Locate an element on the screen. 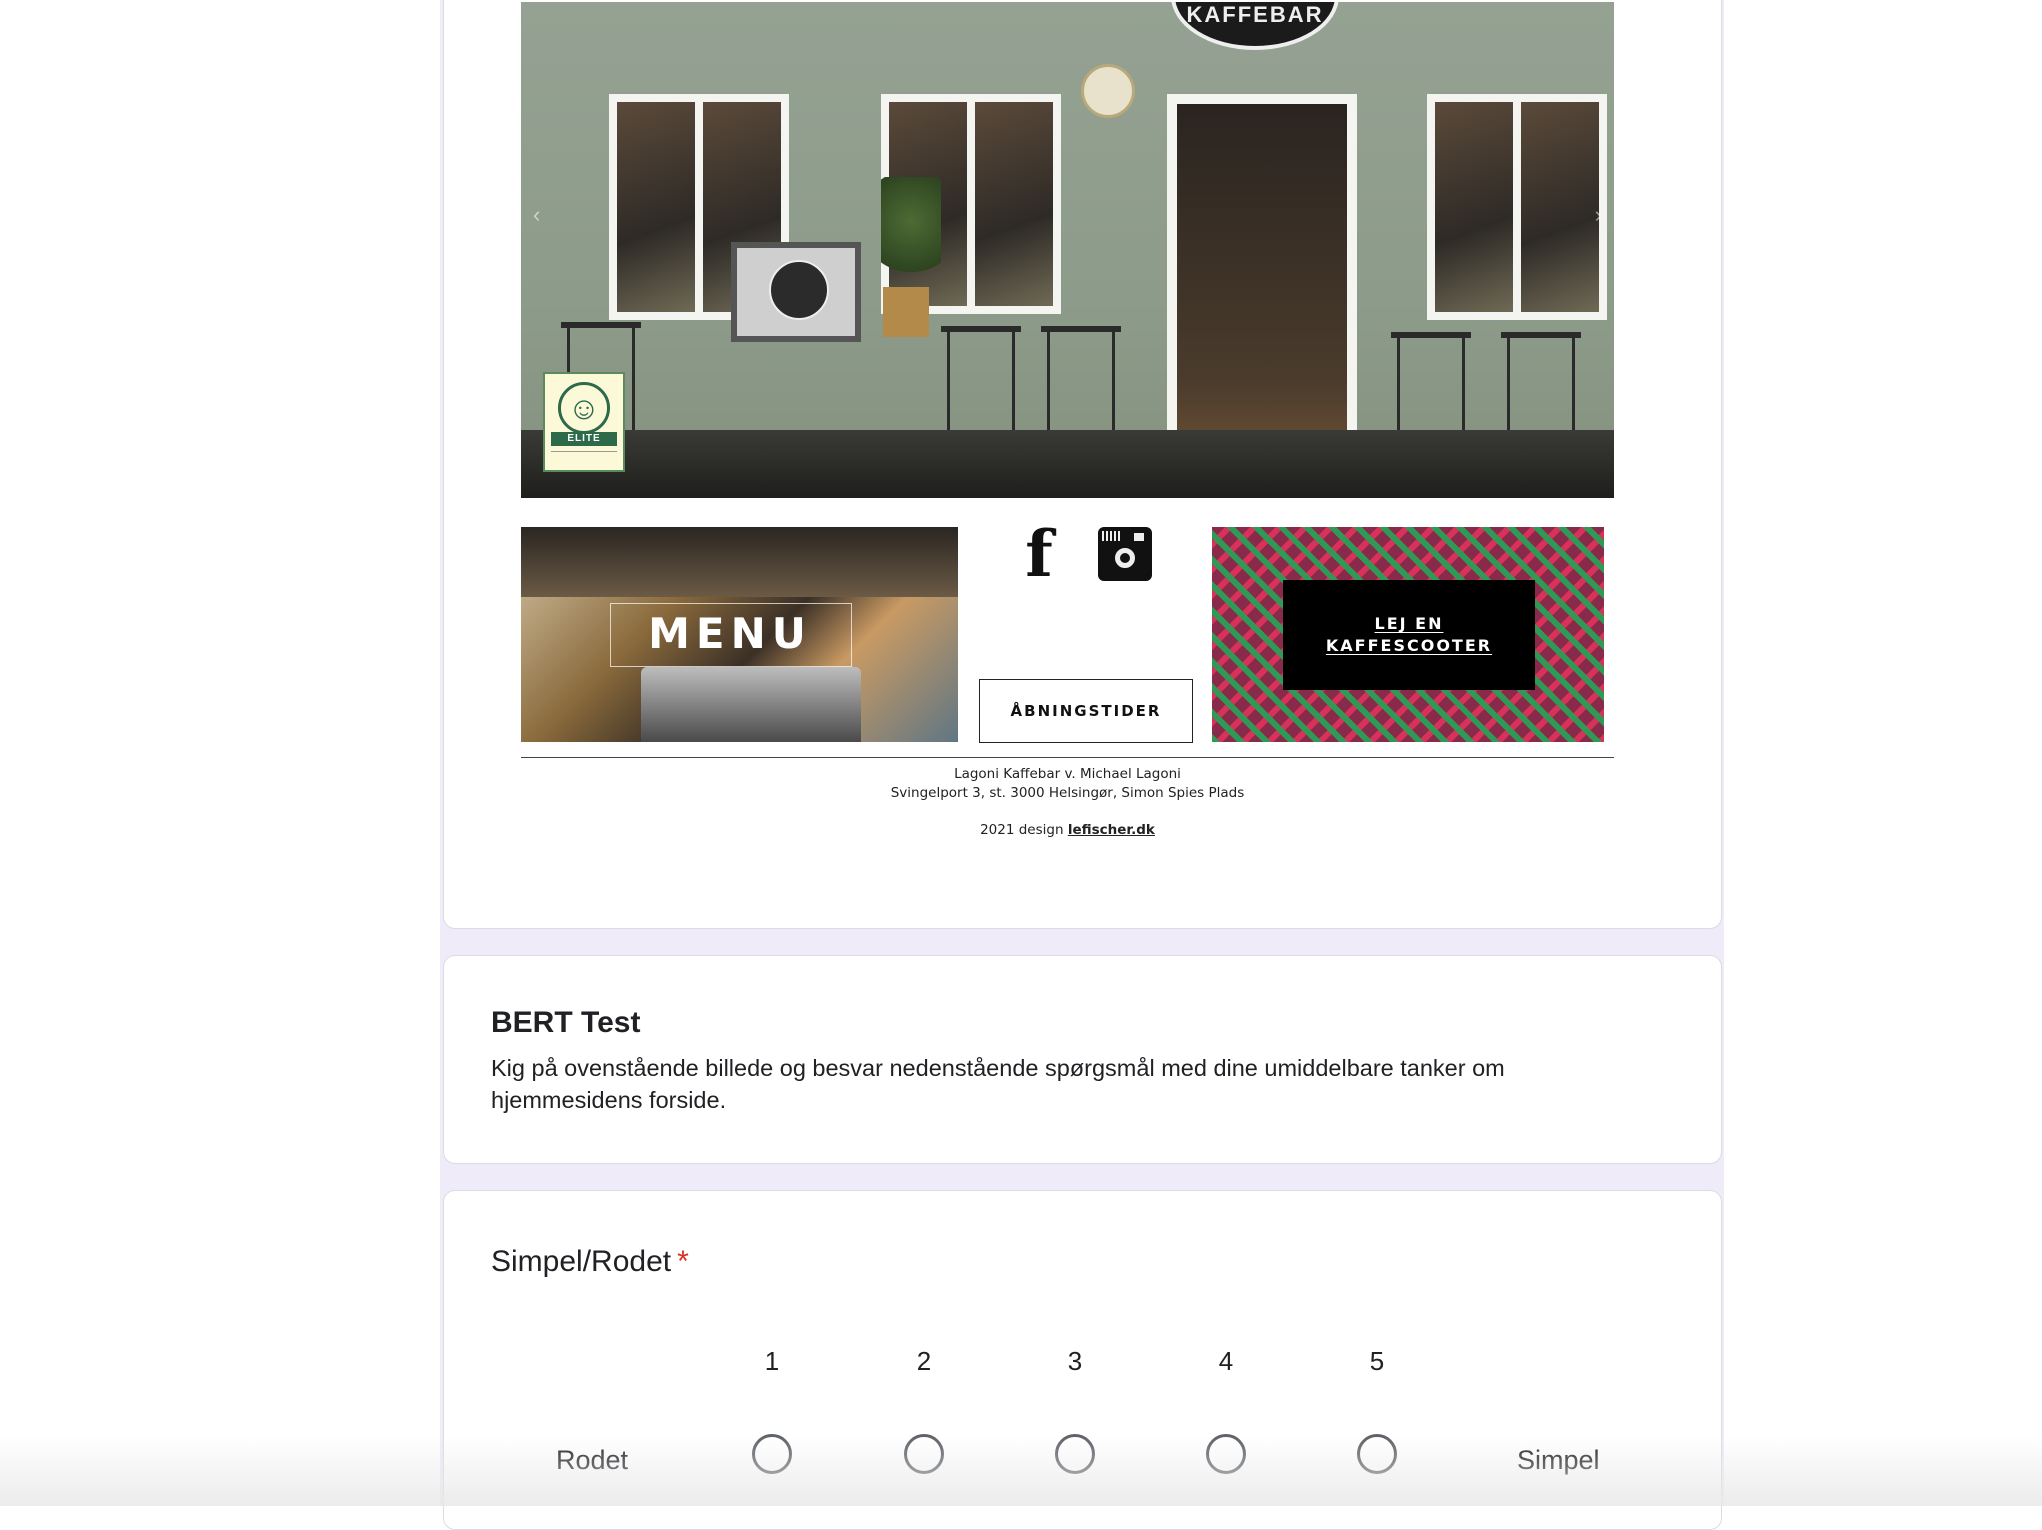  section-title: BERT Test is located at coordinates (566, 1022).